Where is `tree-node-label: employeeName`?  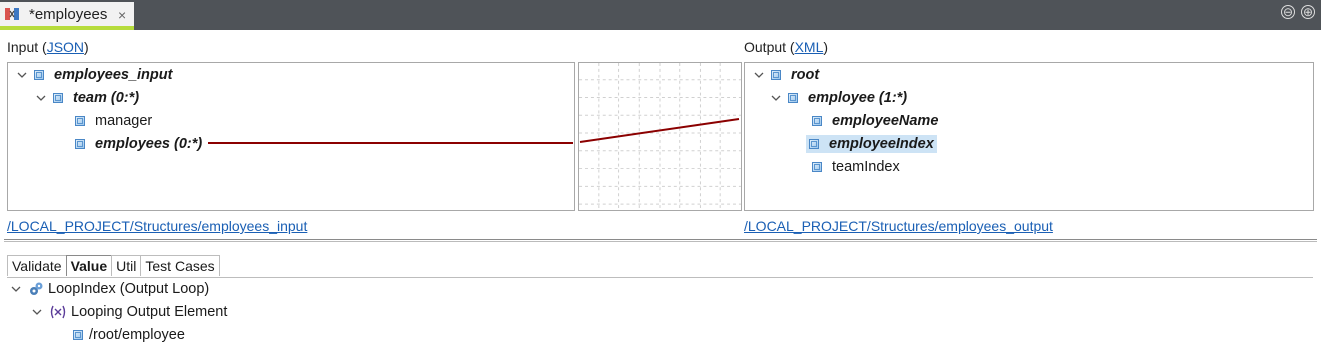 tree-node-label: employeeName is located at coordinates (885, 121).